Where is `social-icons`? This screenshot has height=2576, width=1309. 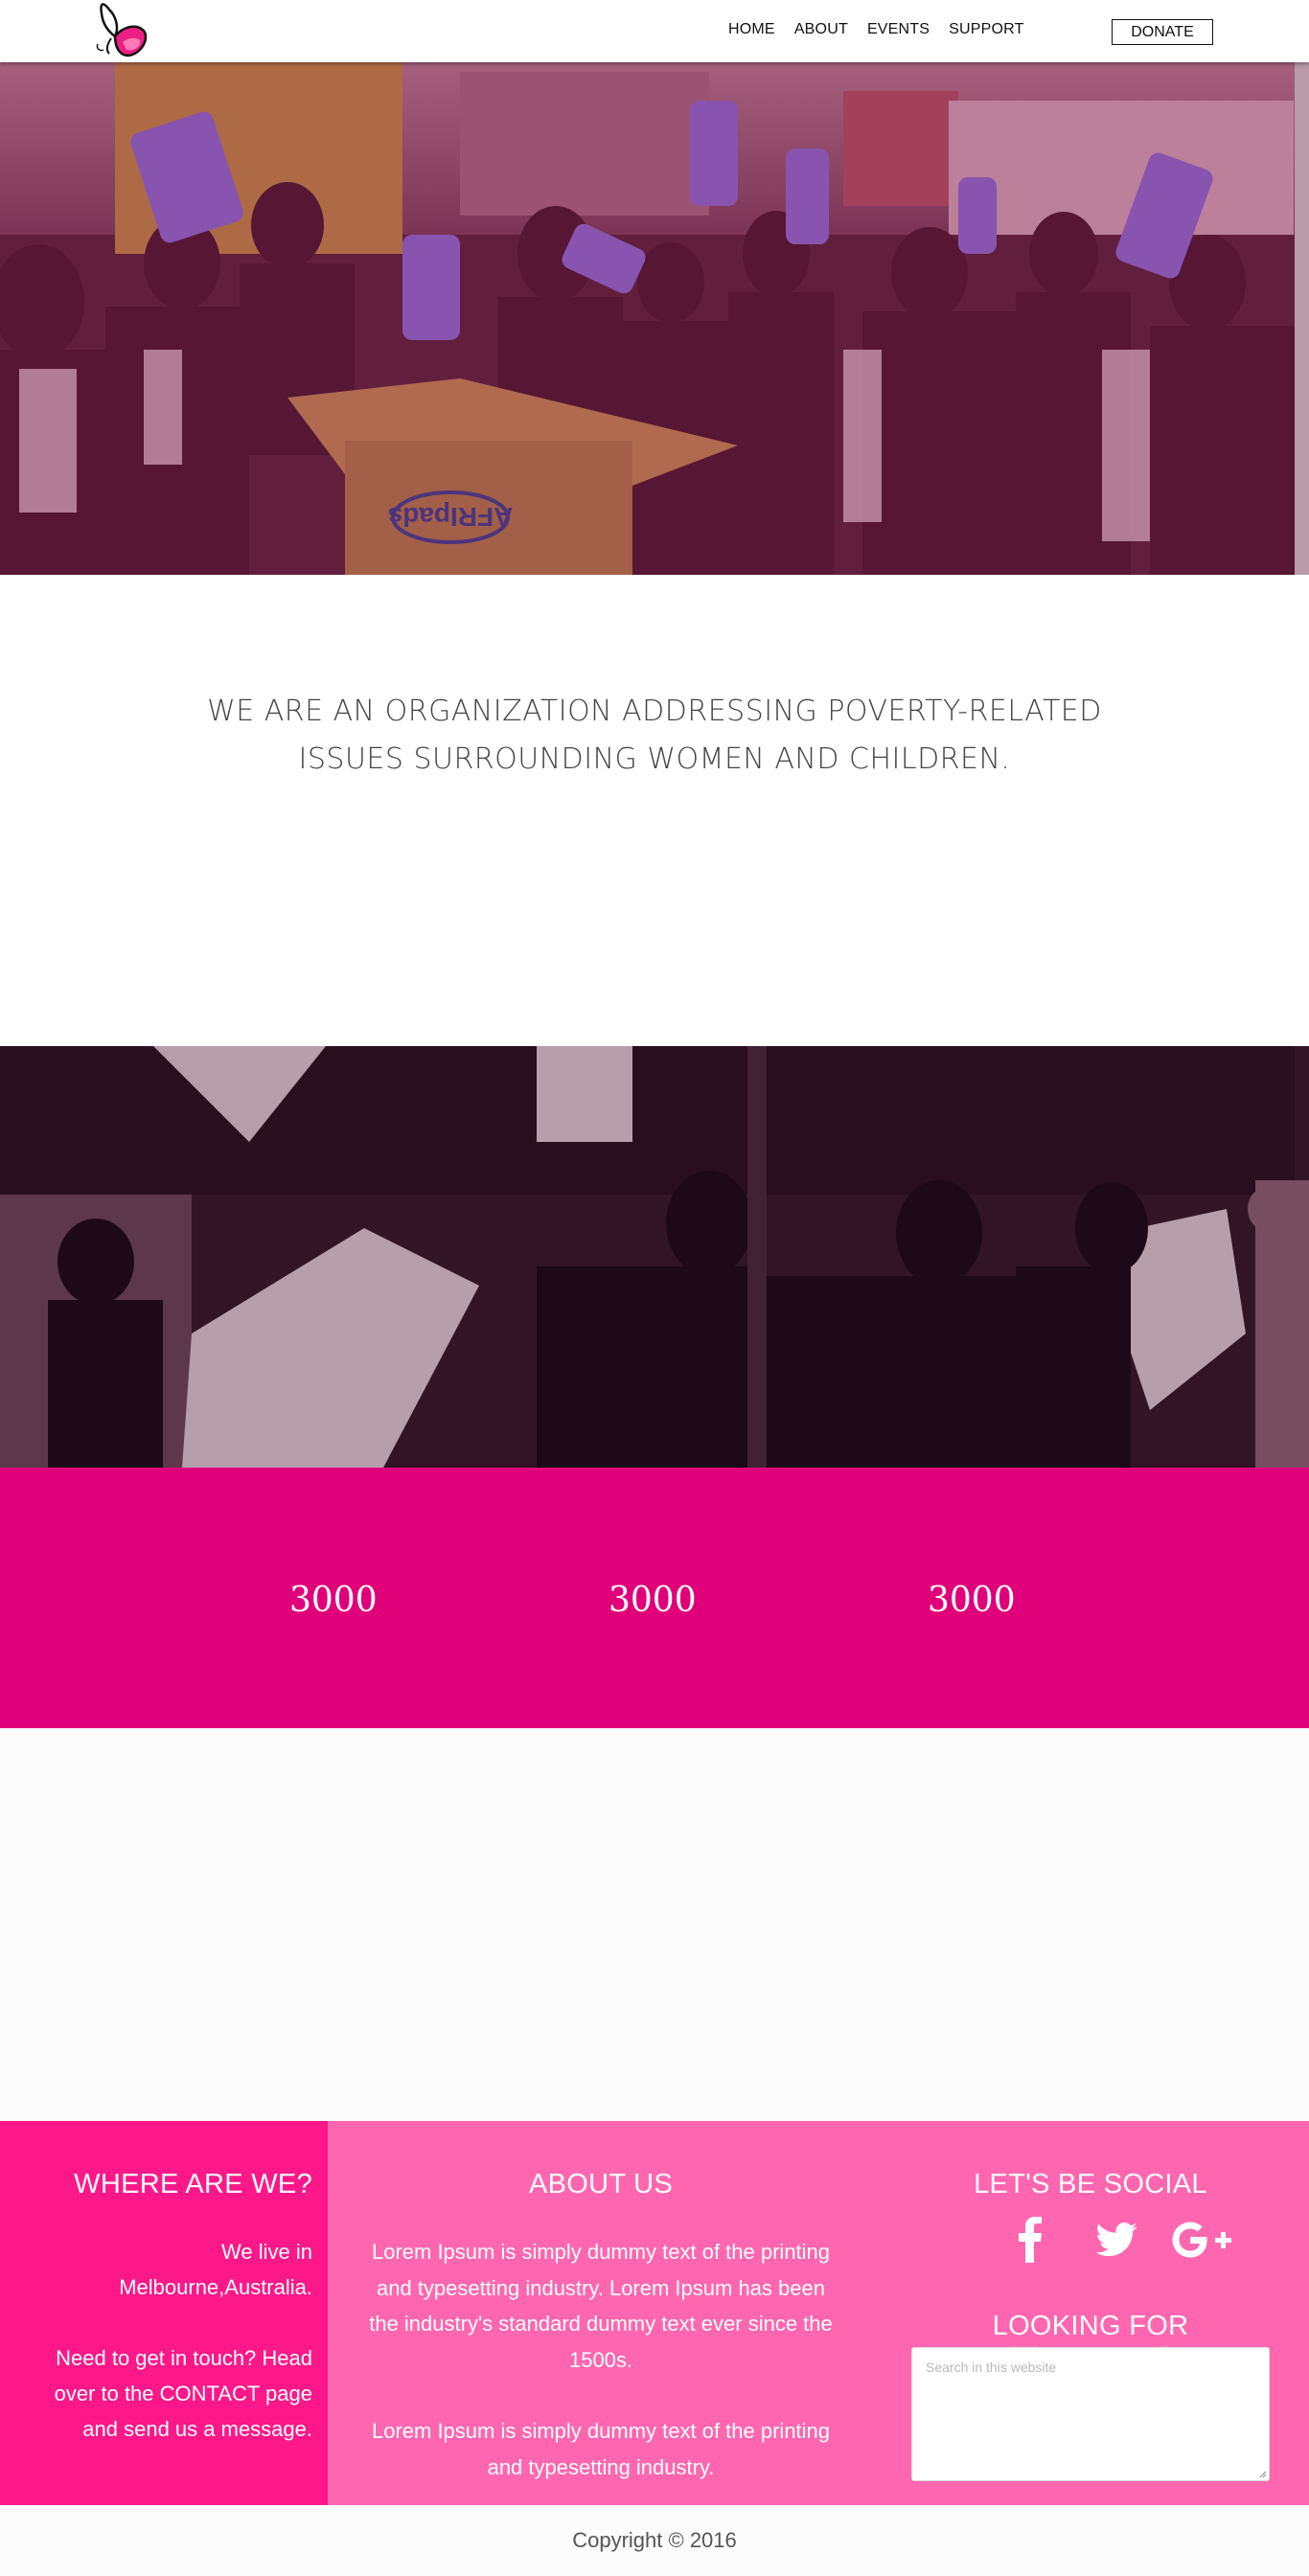
social-icons is located at coordinates (1117, 2240).